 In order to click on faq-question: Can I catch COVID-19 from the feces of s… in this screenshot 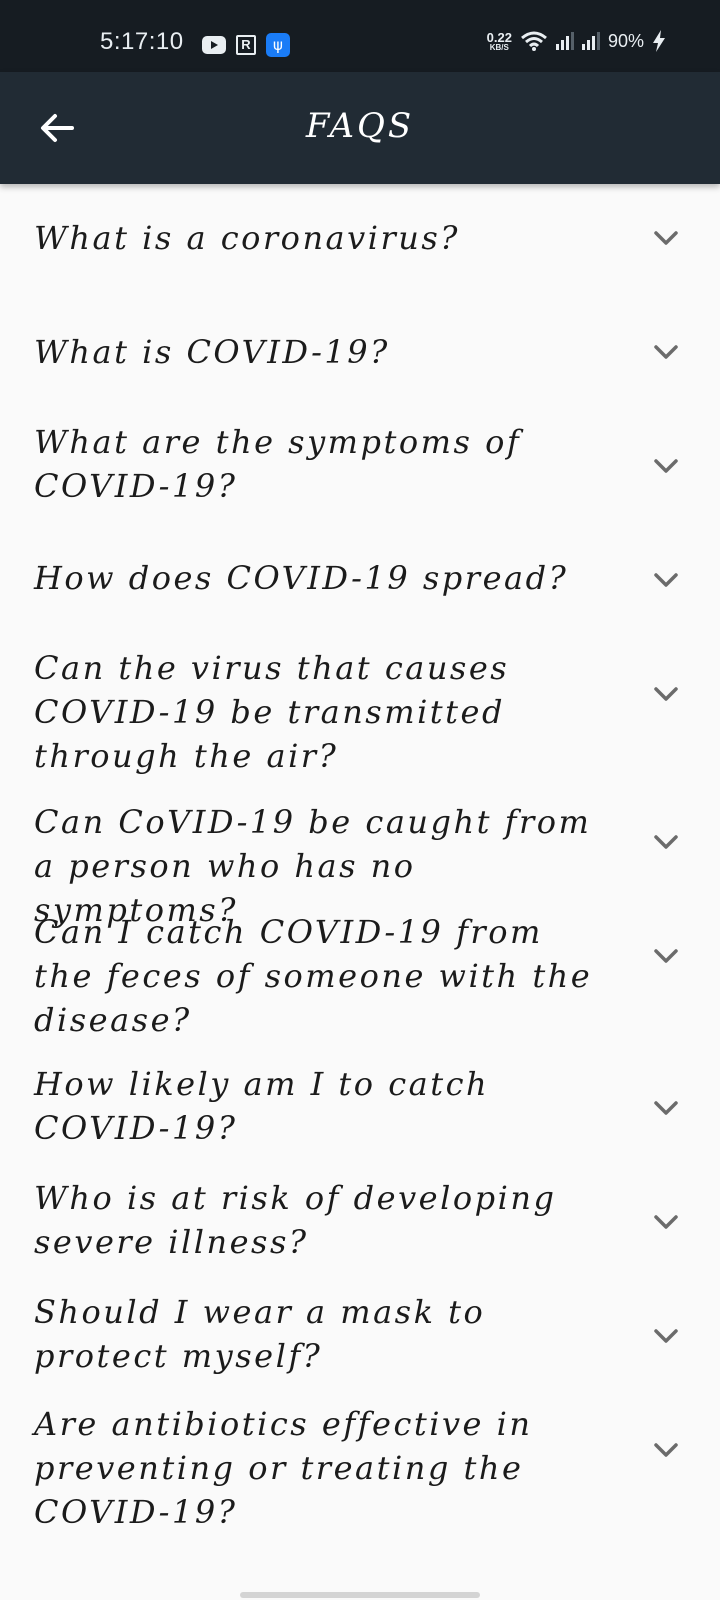, I will do `click(313, 976)`.